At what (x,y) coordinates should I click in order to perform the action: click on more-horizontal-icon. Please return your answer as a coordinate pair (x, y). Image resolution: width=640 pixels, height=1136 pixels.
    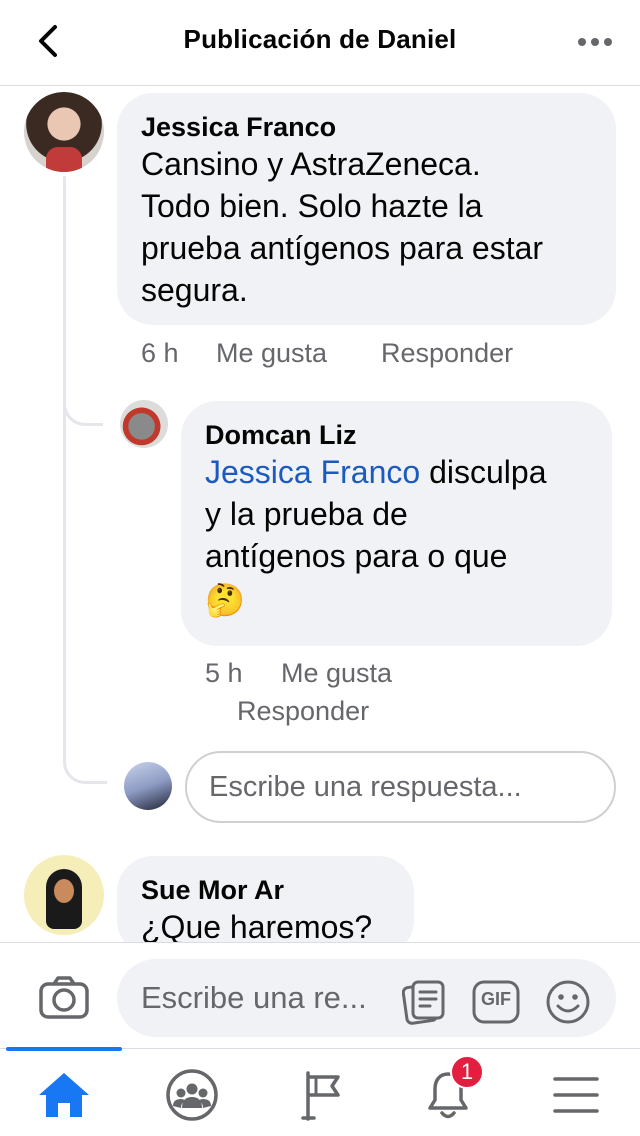
    Looking at the image, I should click on (595, 42).